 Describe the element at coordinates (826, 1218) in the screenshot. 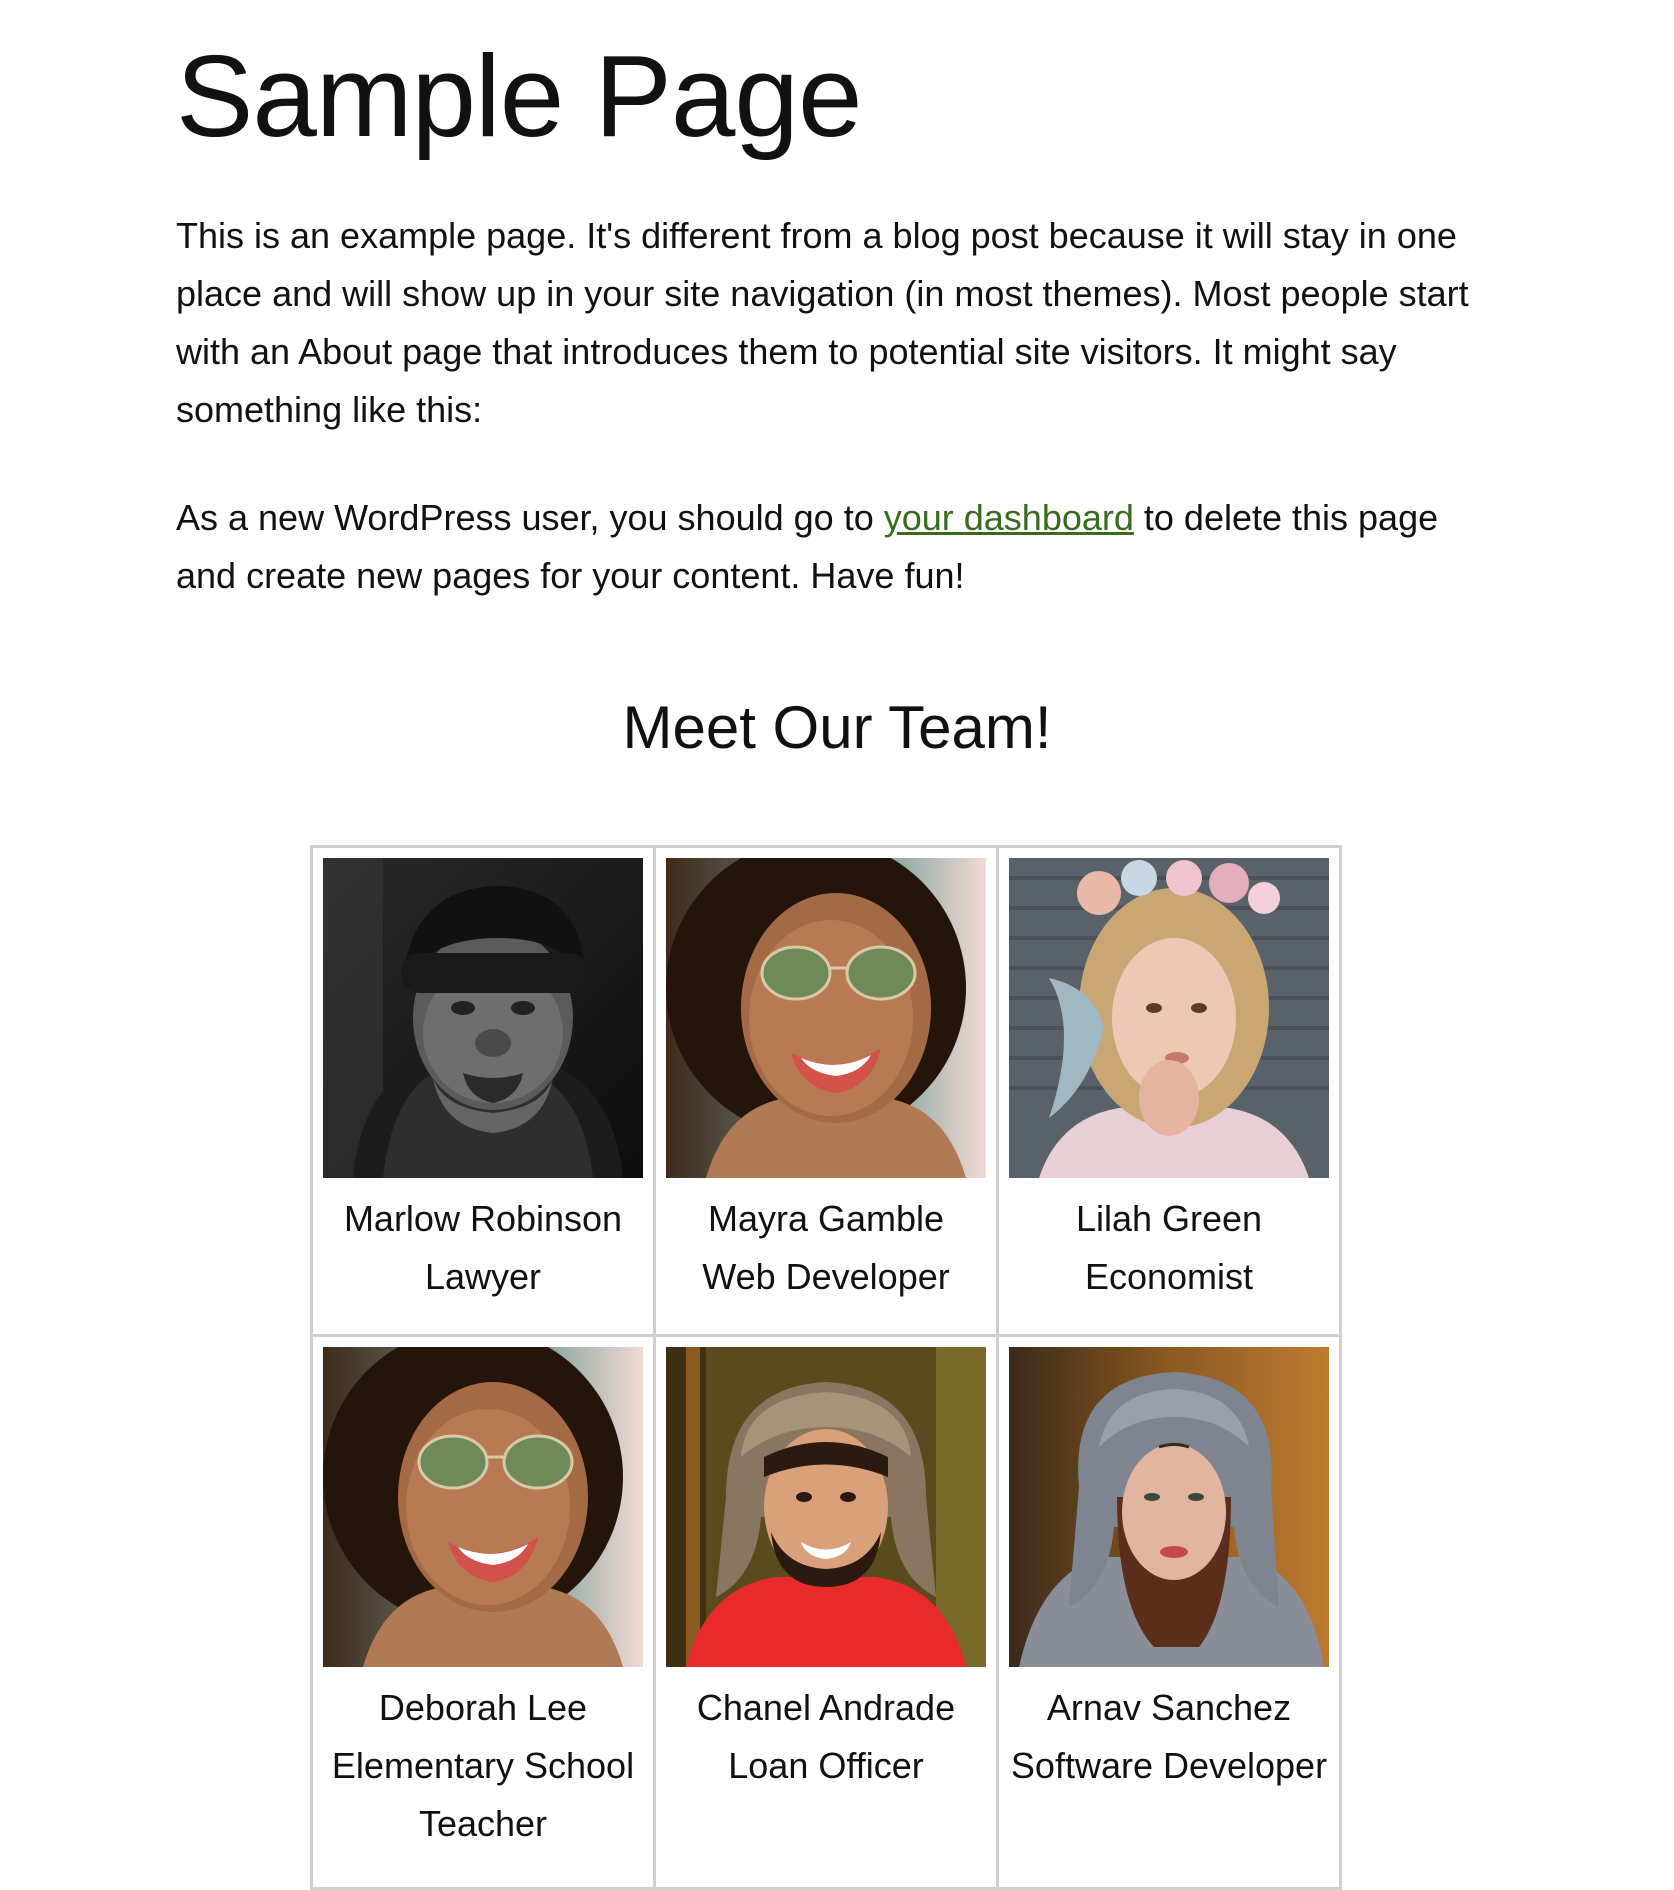

I see `team-member-name: Mayra Gamble` at that location.